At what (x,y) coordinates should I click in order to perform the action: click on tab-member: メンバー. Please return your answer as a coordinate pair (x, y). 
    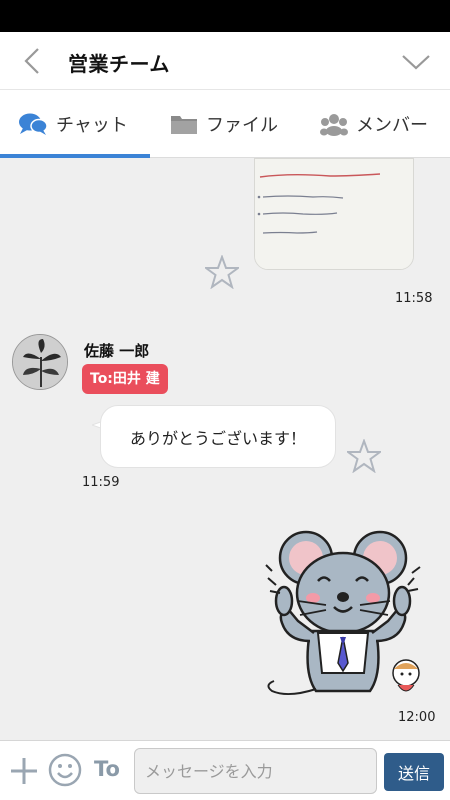
    Looking at the image, I should click on (374, 124).